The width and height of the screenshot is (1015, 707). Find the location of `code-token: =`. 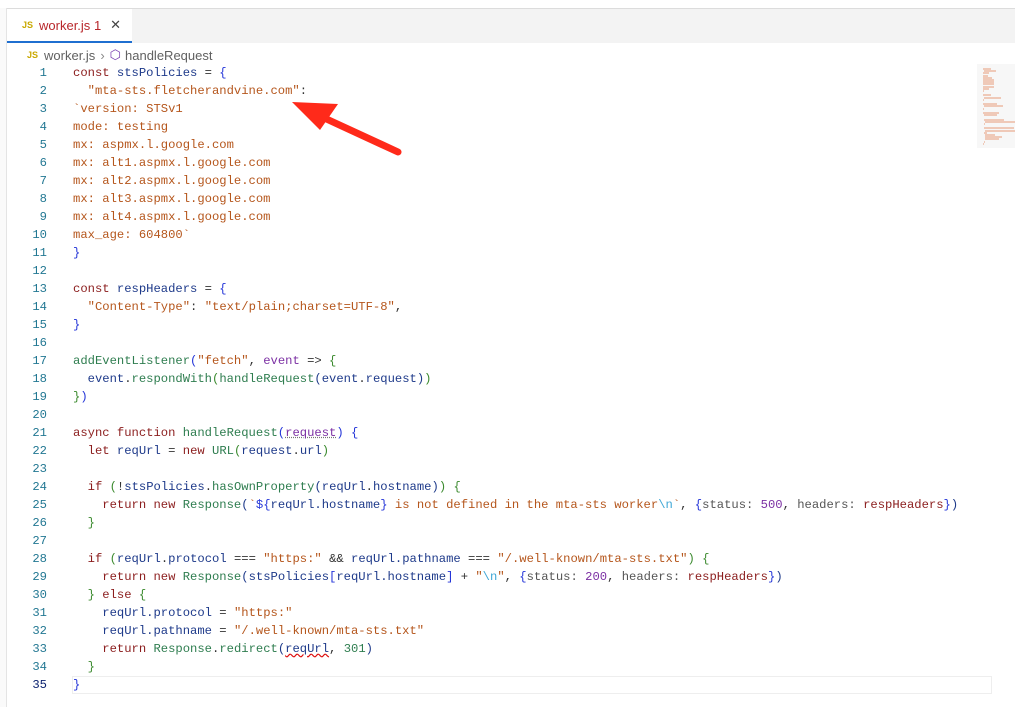

code-token: = is located at coordinates (222, 613).